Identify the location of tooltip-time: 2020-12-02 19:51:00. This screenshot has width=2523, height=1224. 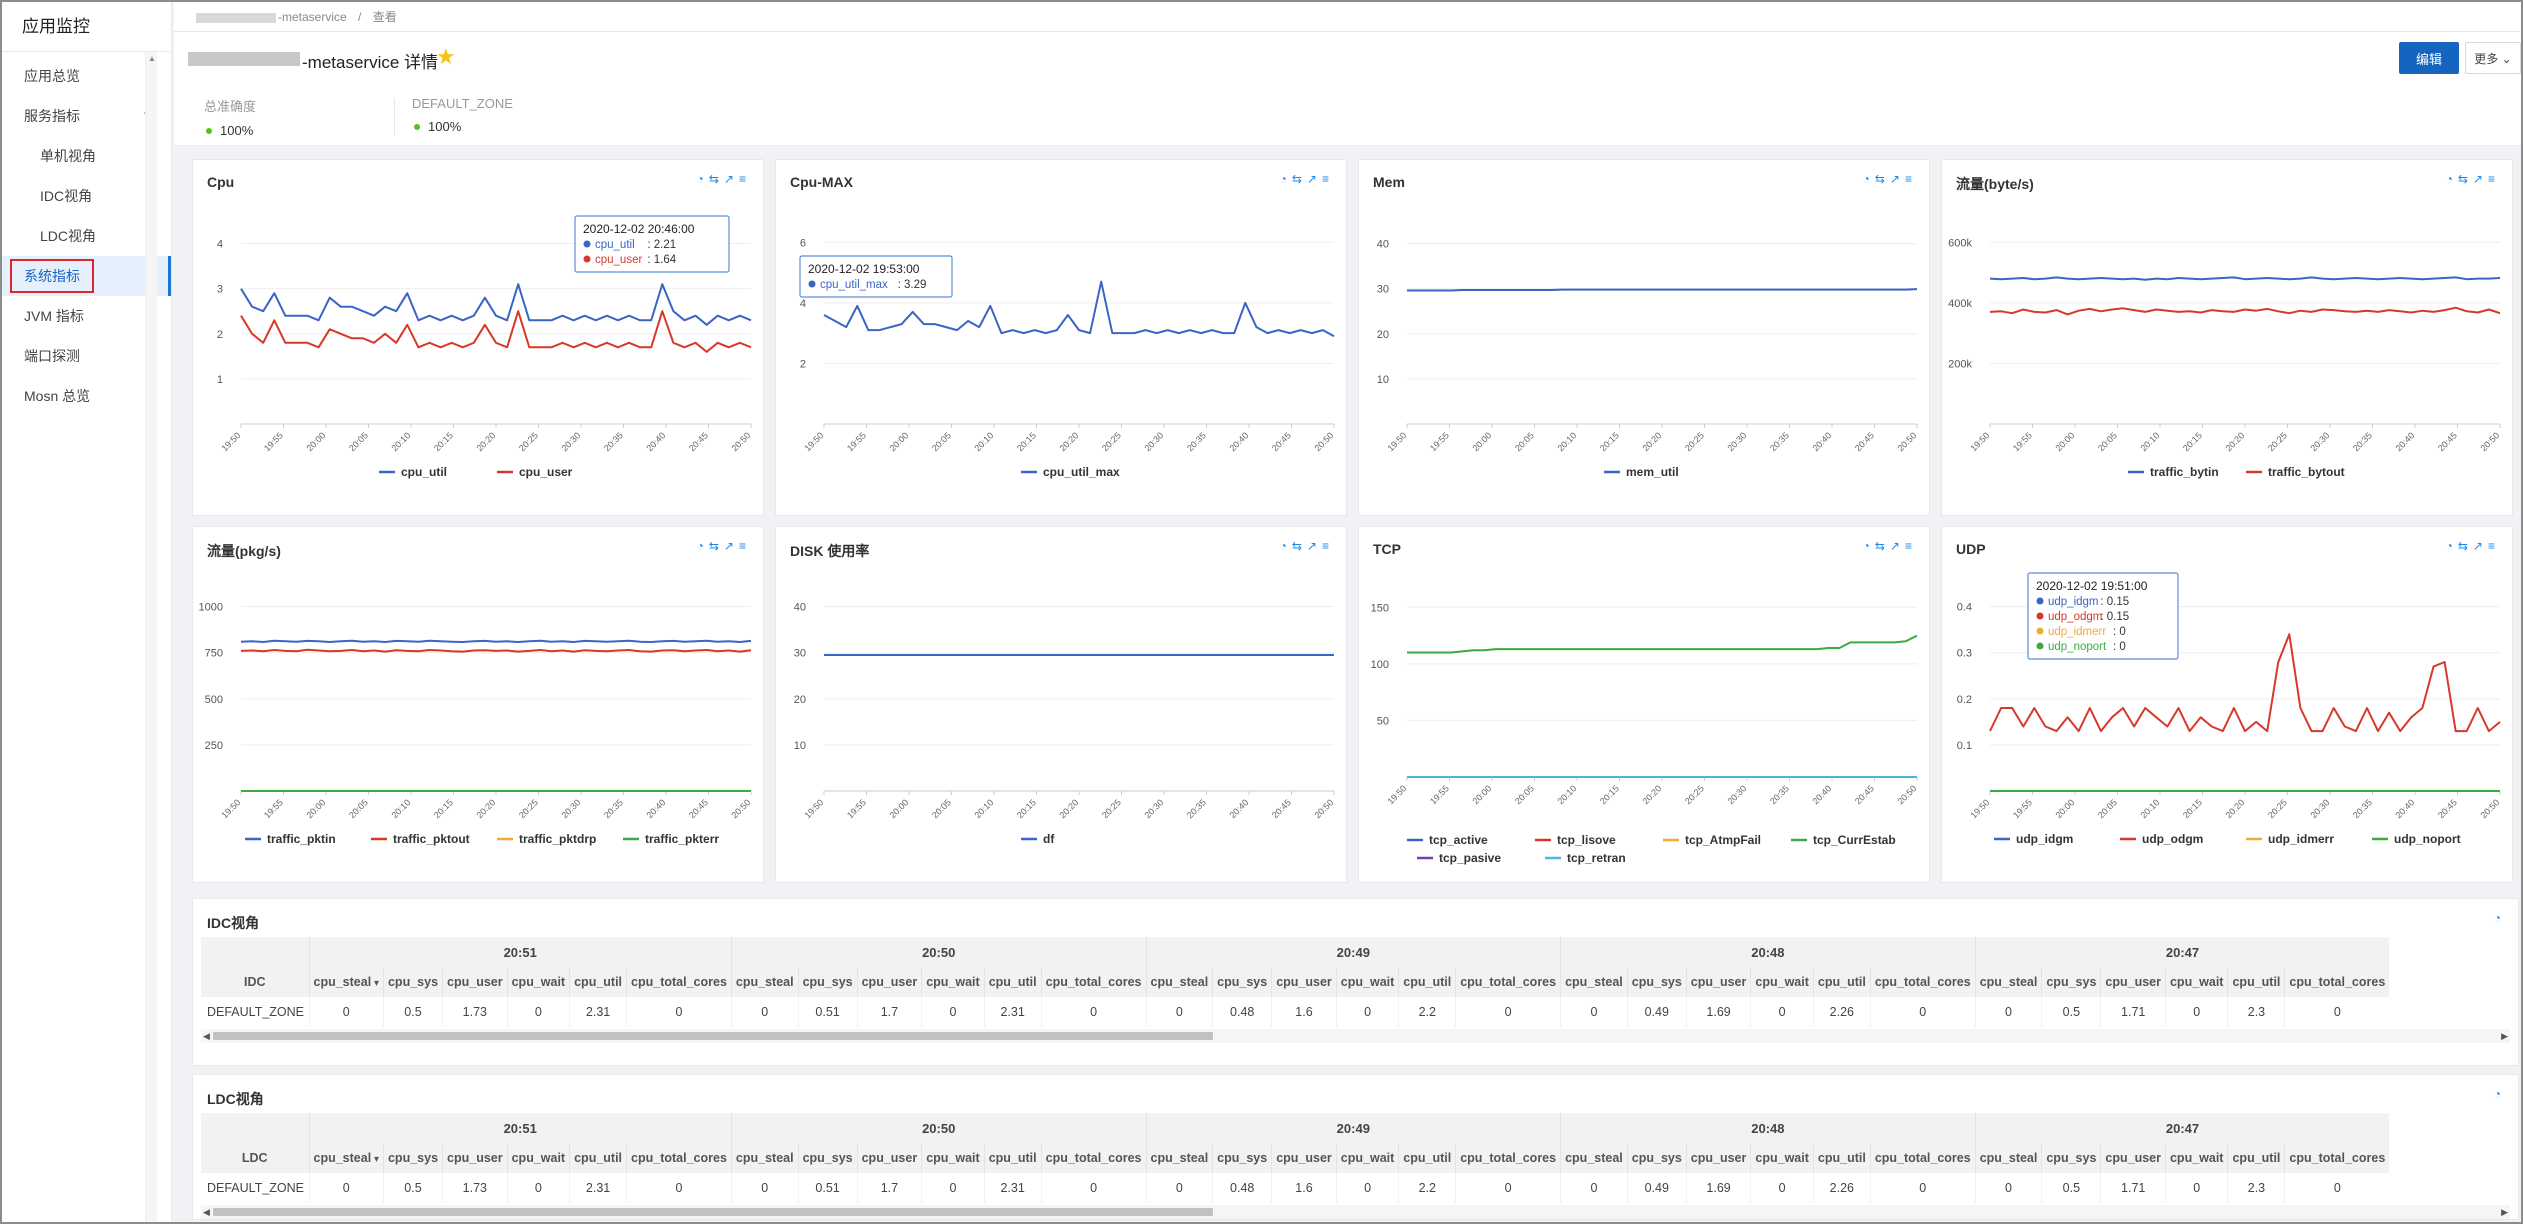
(2092, 586).